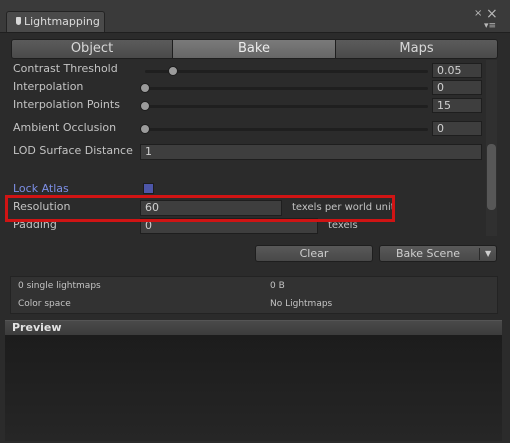 The width and height of the screenshot is (510, 443). I want to click on contrast-threshold-field: 0.05, so click(457, 70).